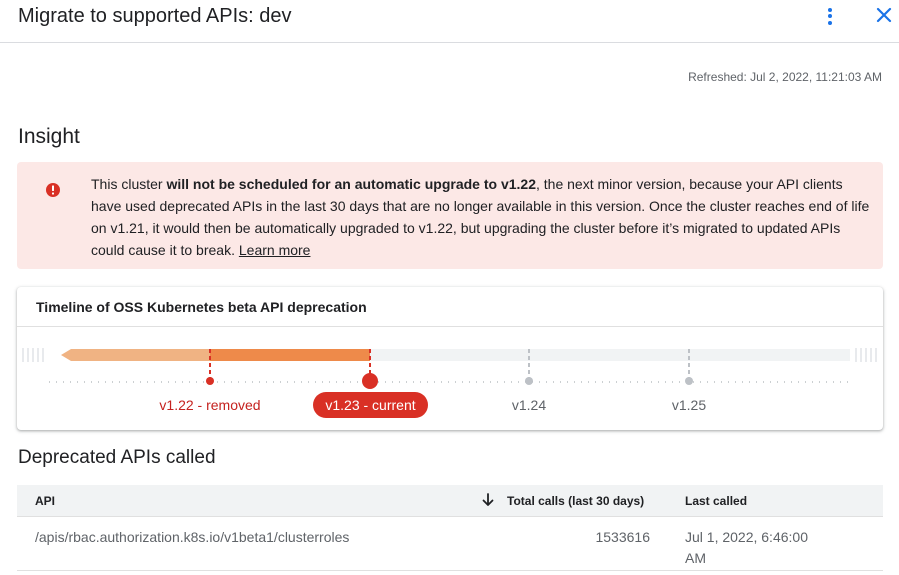 Image resolution: width=899 pixels, height=575 pixels. I want to click on version-label-v124: v1.24, so click(529, 405).